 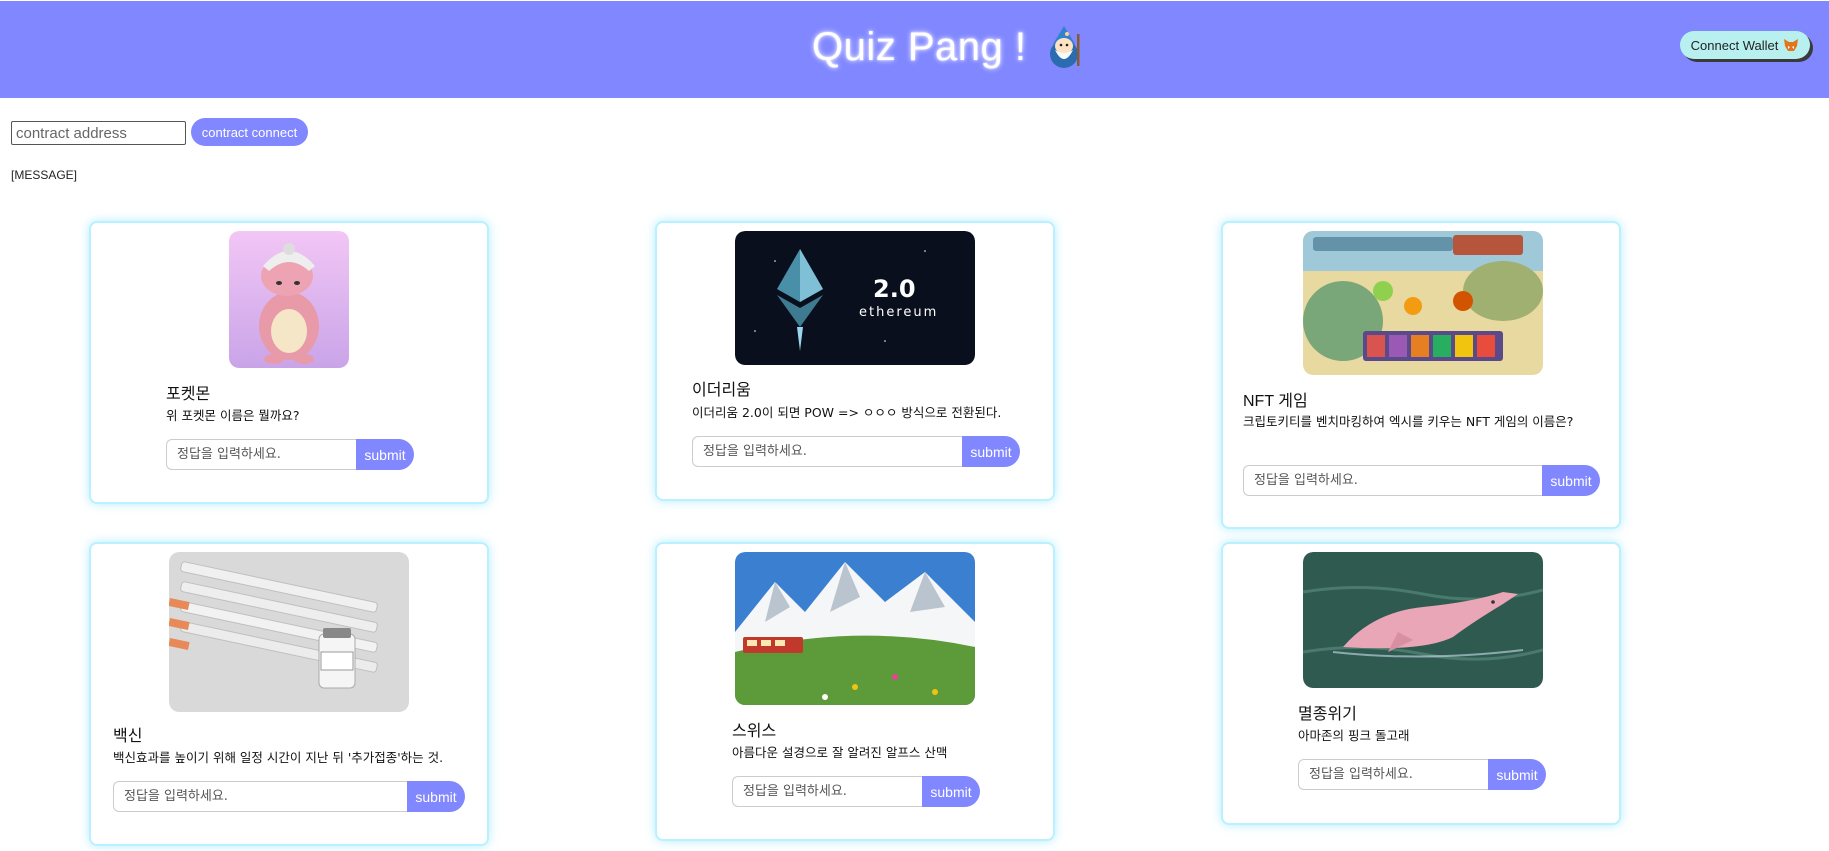 What do you see at coordinates (1423, 303) in the screenshot?
I see `quiz-image-nft-game` at bounding box center [1423, 303].